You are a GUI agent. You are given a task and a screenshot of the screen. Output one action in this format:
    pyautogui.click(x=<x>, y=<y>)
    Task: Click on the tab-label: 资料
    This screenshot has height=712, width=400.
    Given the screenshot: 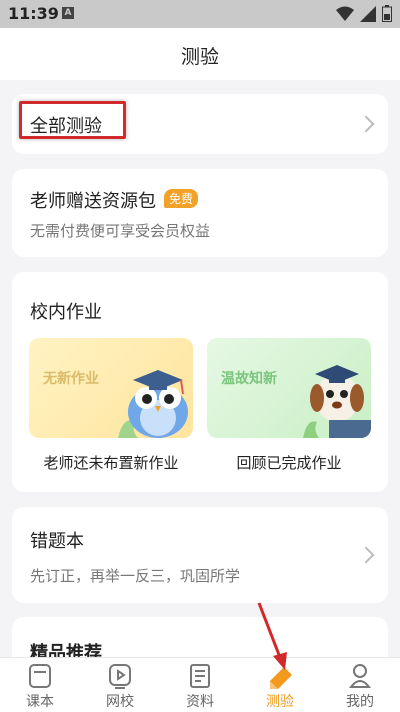 What is the action you would take?
    pyautogui.click(x=200, y=702)
    